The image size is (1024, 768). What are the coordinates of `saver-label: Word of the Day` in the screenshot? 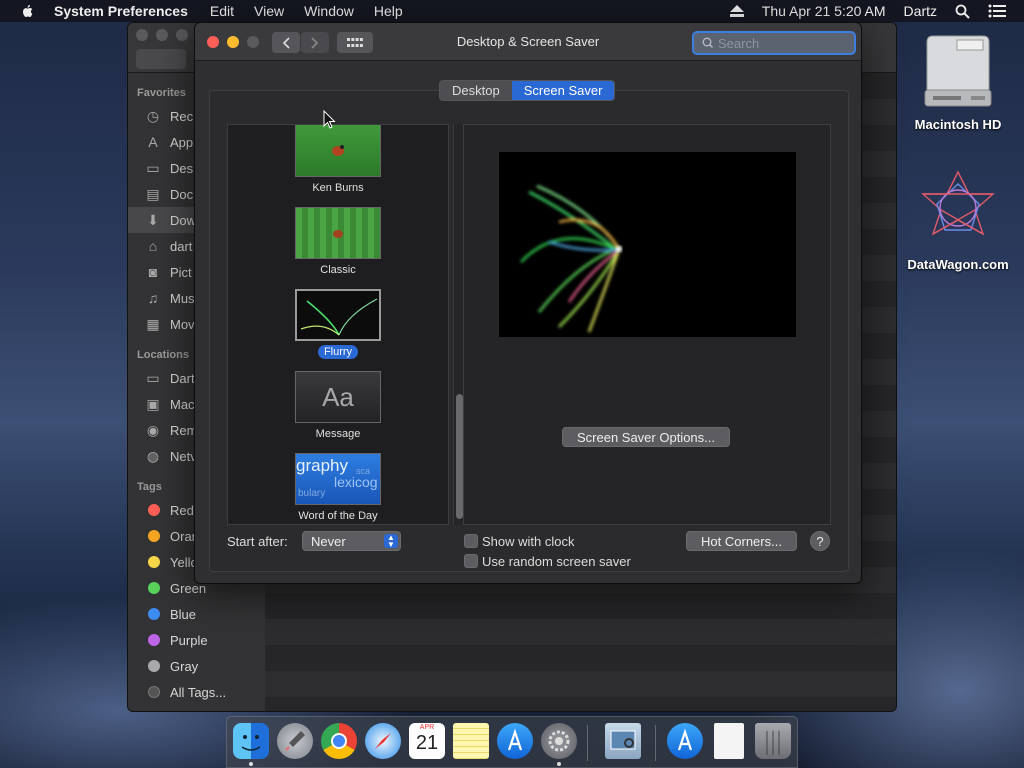 It's located at (338, 516).